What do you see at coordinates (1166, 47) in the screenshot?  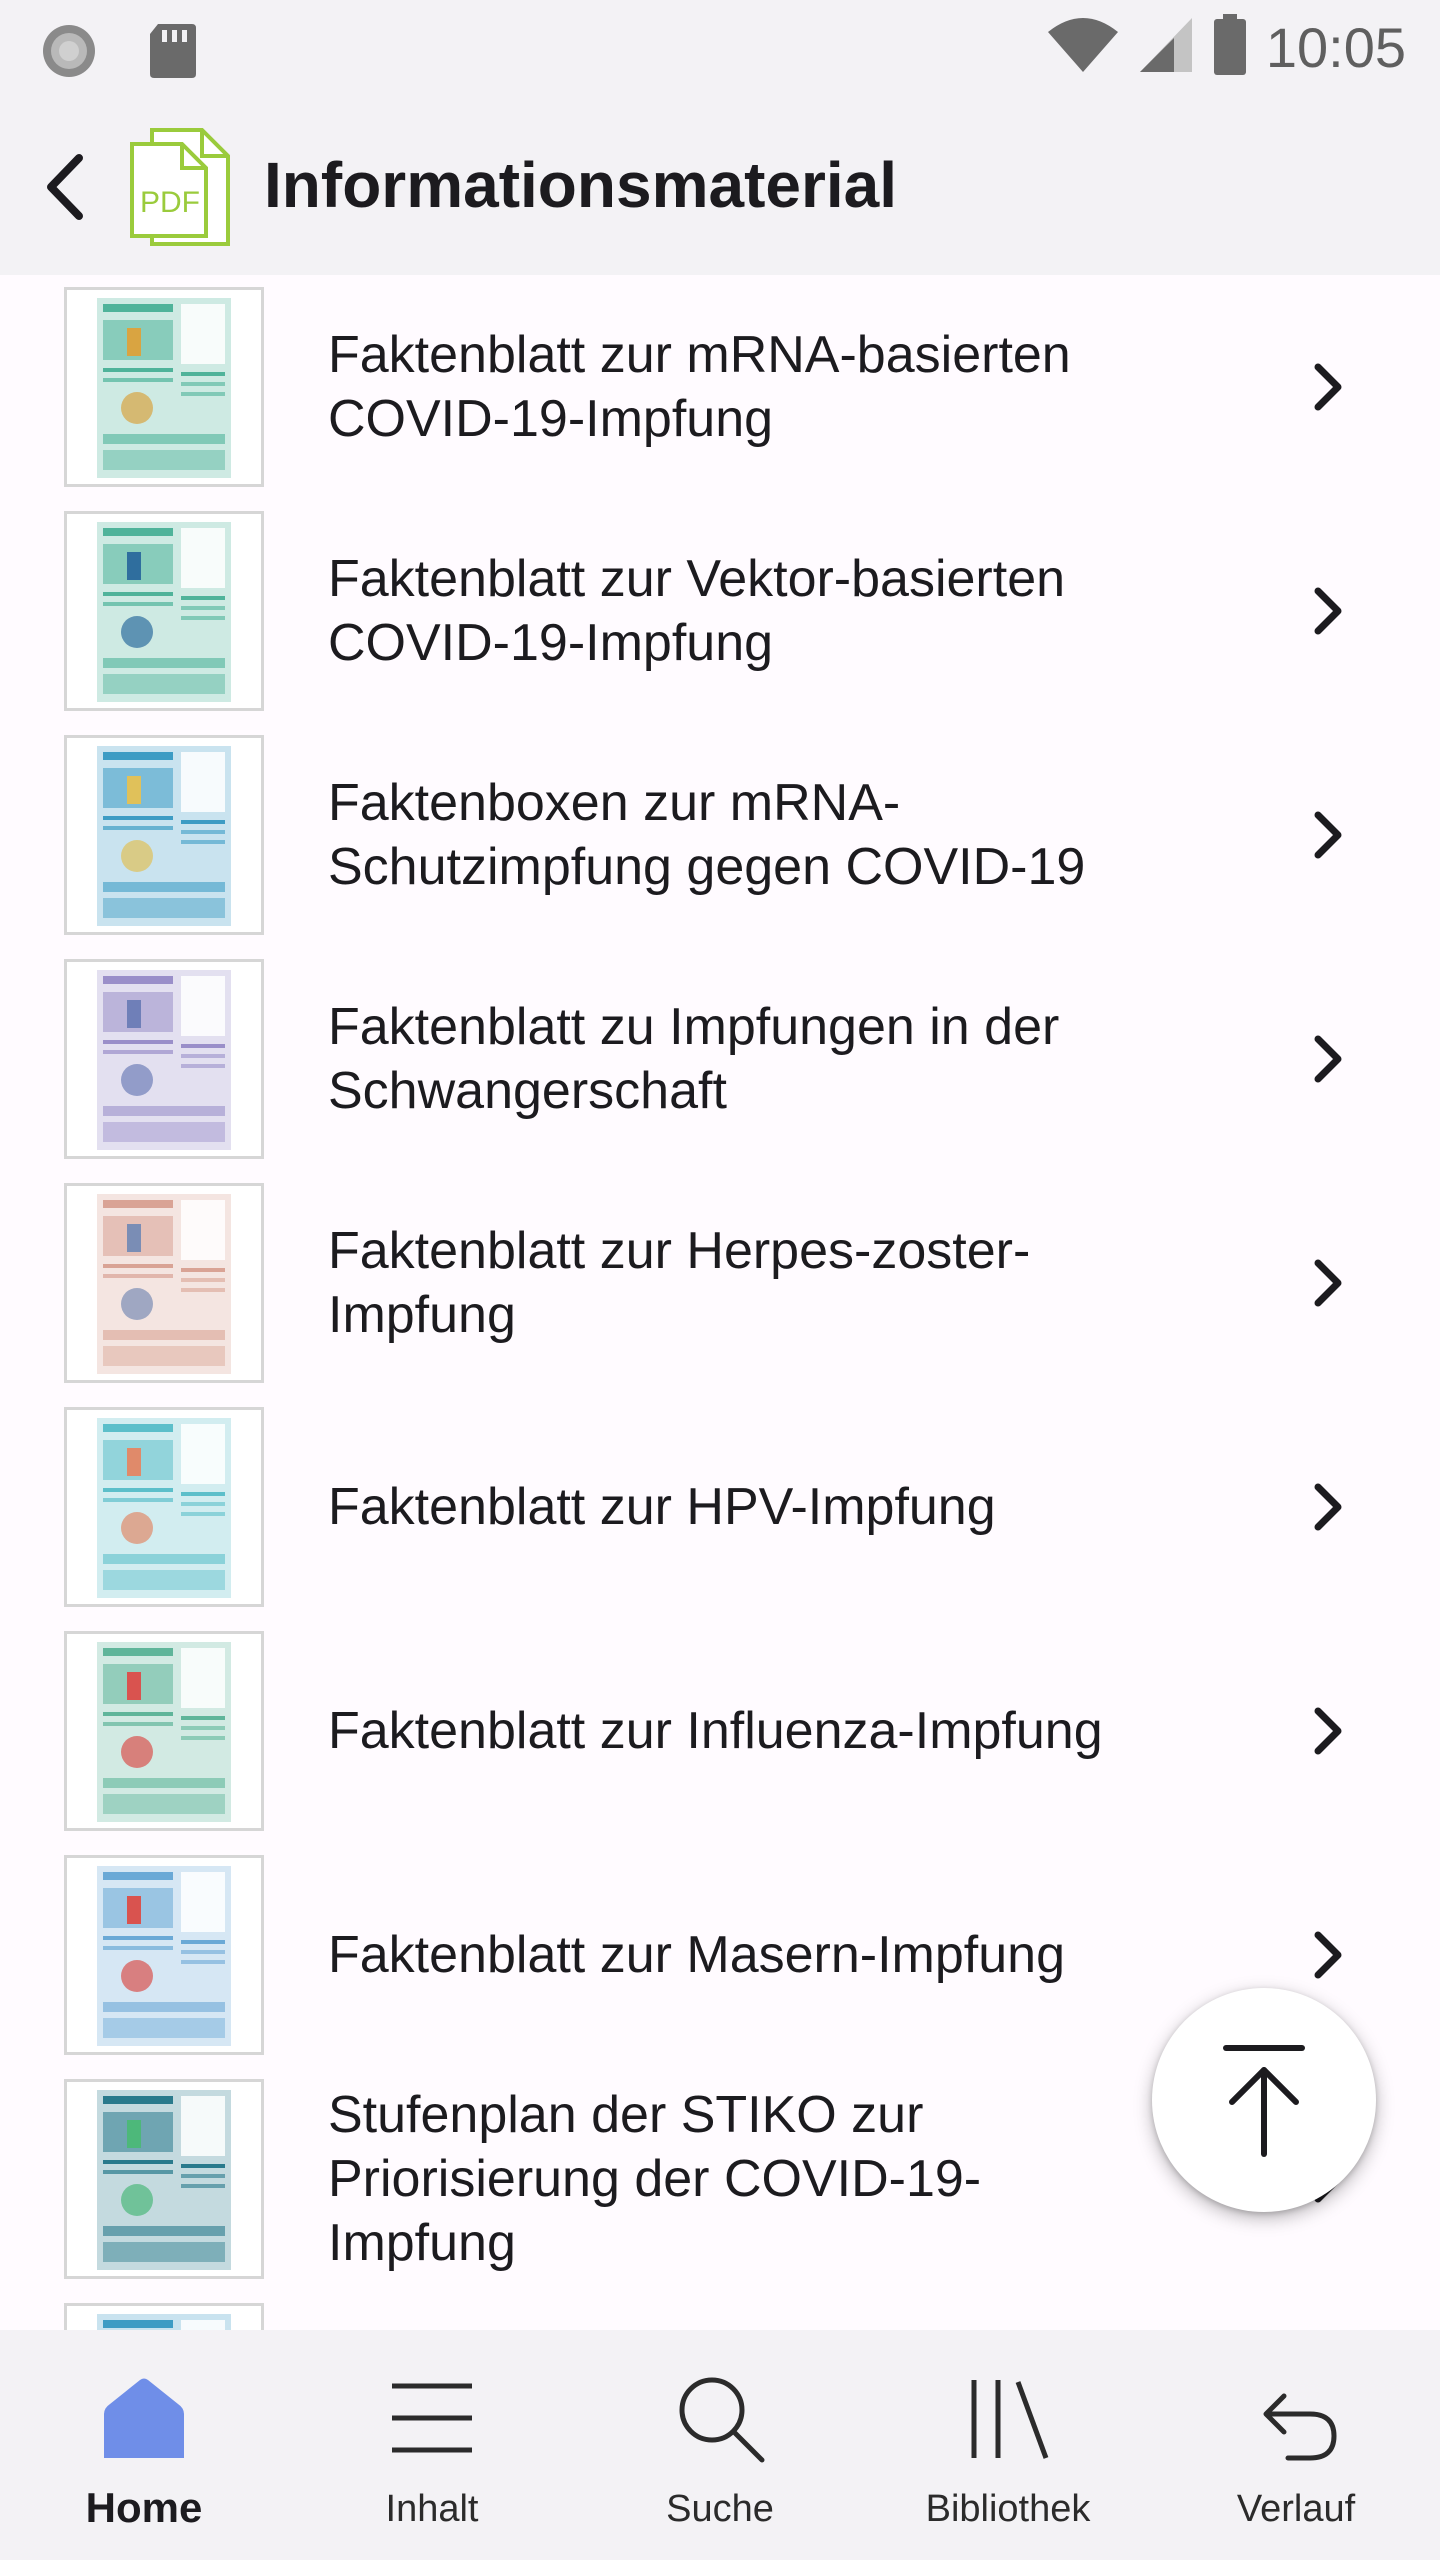 I see `cellular-signal-icon` at bounding box center [1166, 47].